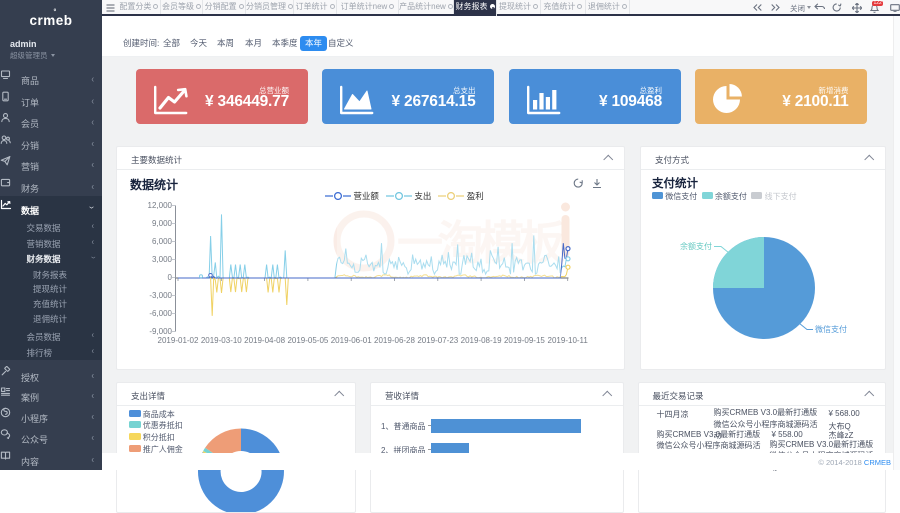 Image resolution: width=900 pixels, height=513 pixels. I want to click on svg-text: 2019-08-19, so click(481, 340).